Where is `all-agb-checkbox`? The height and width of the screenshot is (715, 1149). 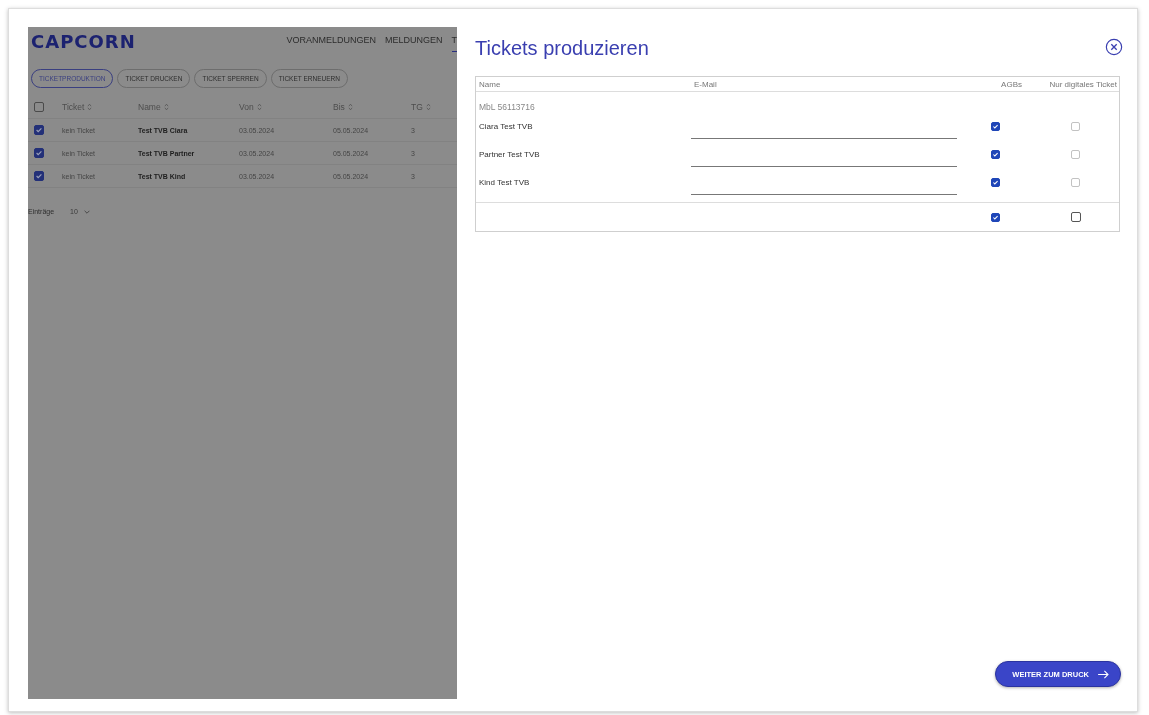
all-agb-checkbox is located at coordinates (995, 217).